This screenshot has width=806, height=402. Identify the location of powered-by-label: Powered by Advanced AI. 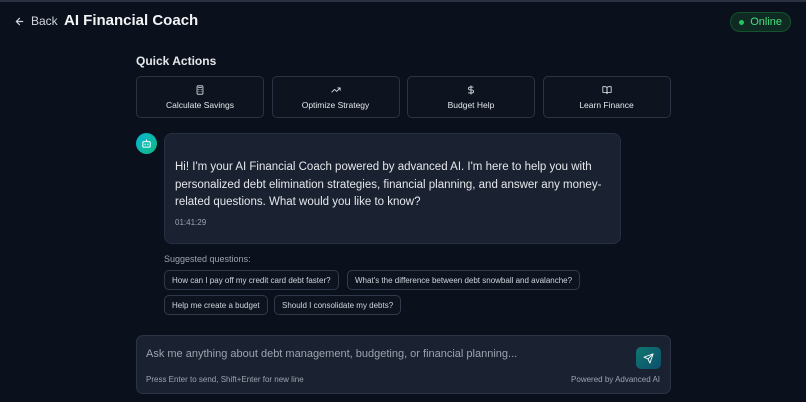
(615, 379).